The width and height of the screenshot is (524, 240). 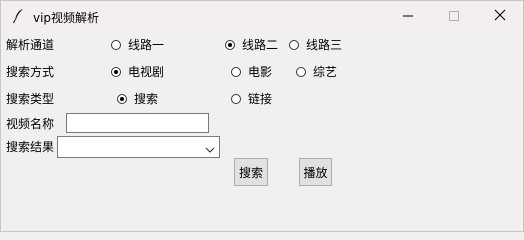 I want to click on radio-type-search: 搜索, so click(x=137, y=99).